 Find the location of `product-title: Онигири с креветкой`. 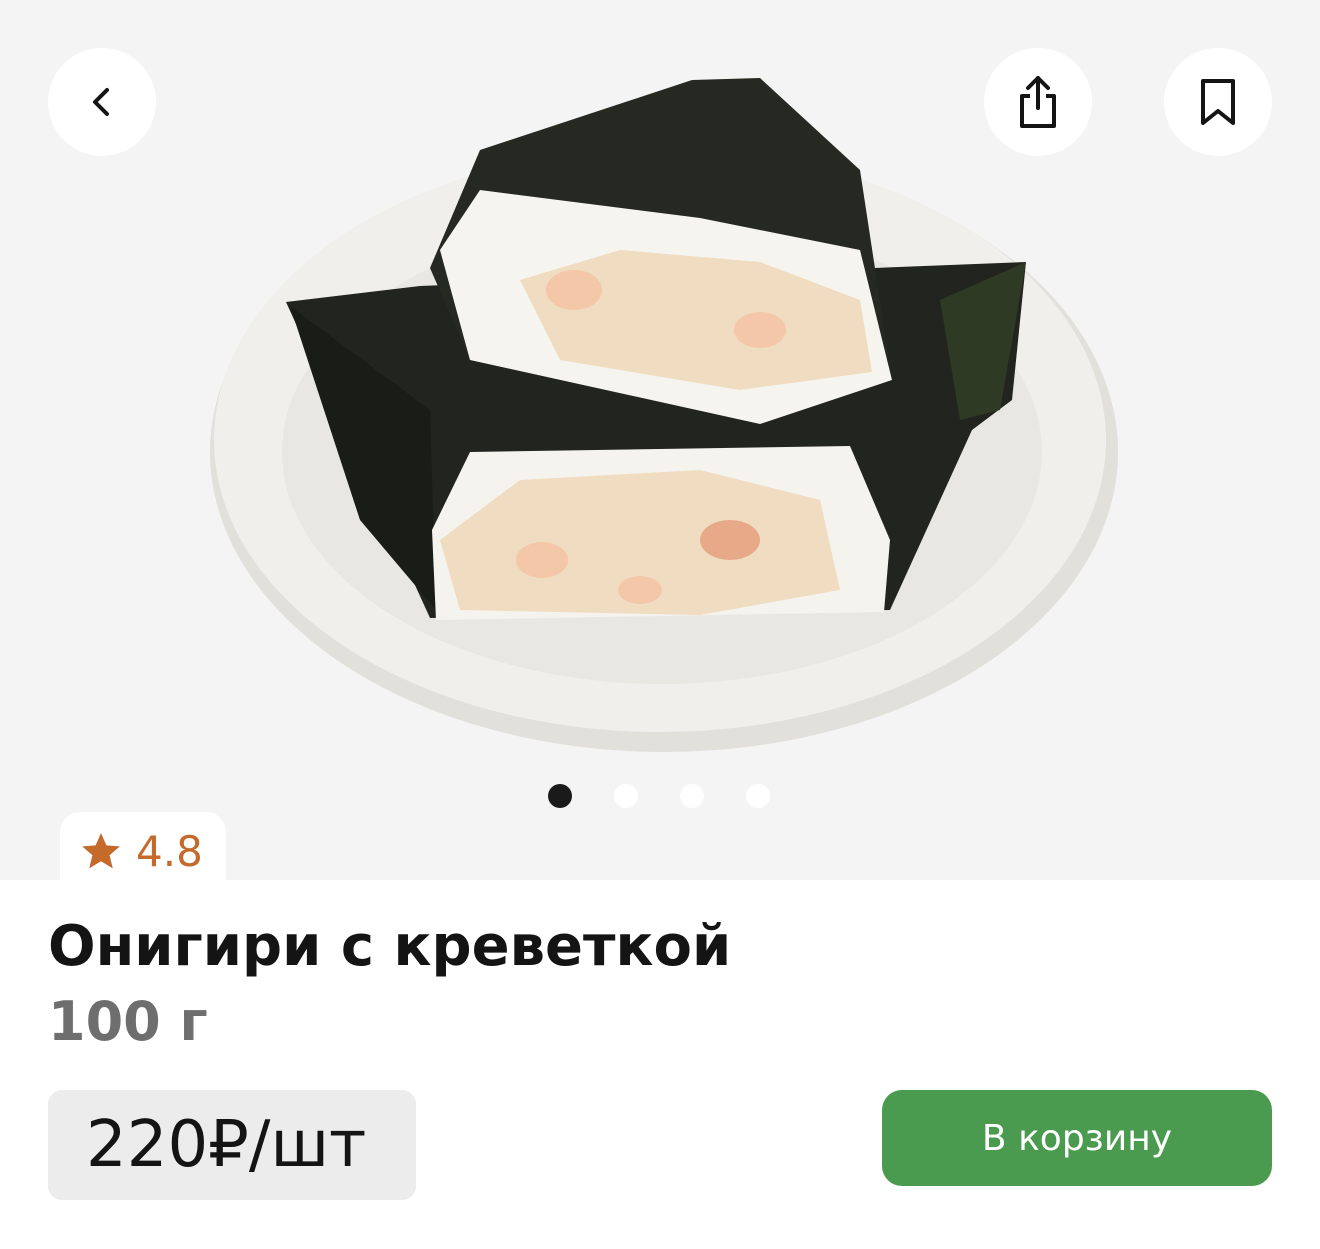

product-title: Онигири с креветкой is located at coordinates (390, 946).